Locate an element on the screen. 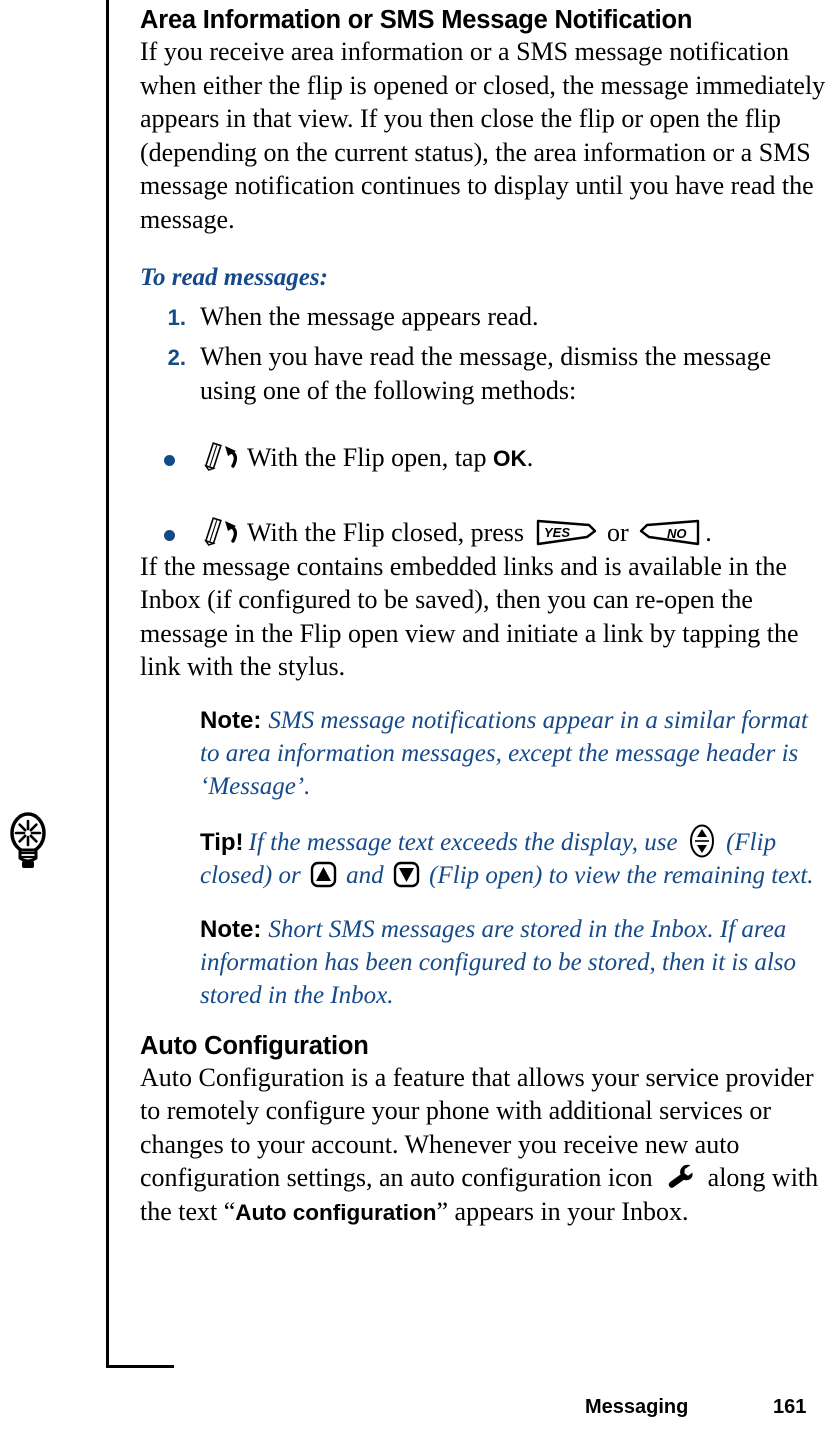 Image resolution: width=829 pixels, height=1439 pixels. footer-section-label: Messaging is located at coordinates (637, 1407).